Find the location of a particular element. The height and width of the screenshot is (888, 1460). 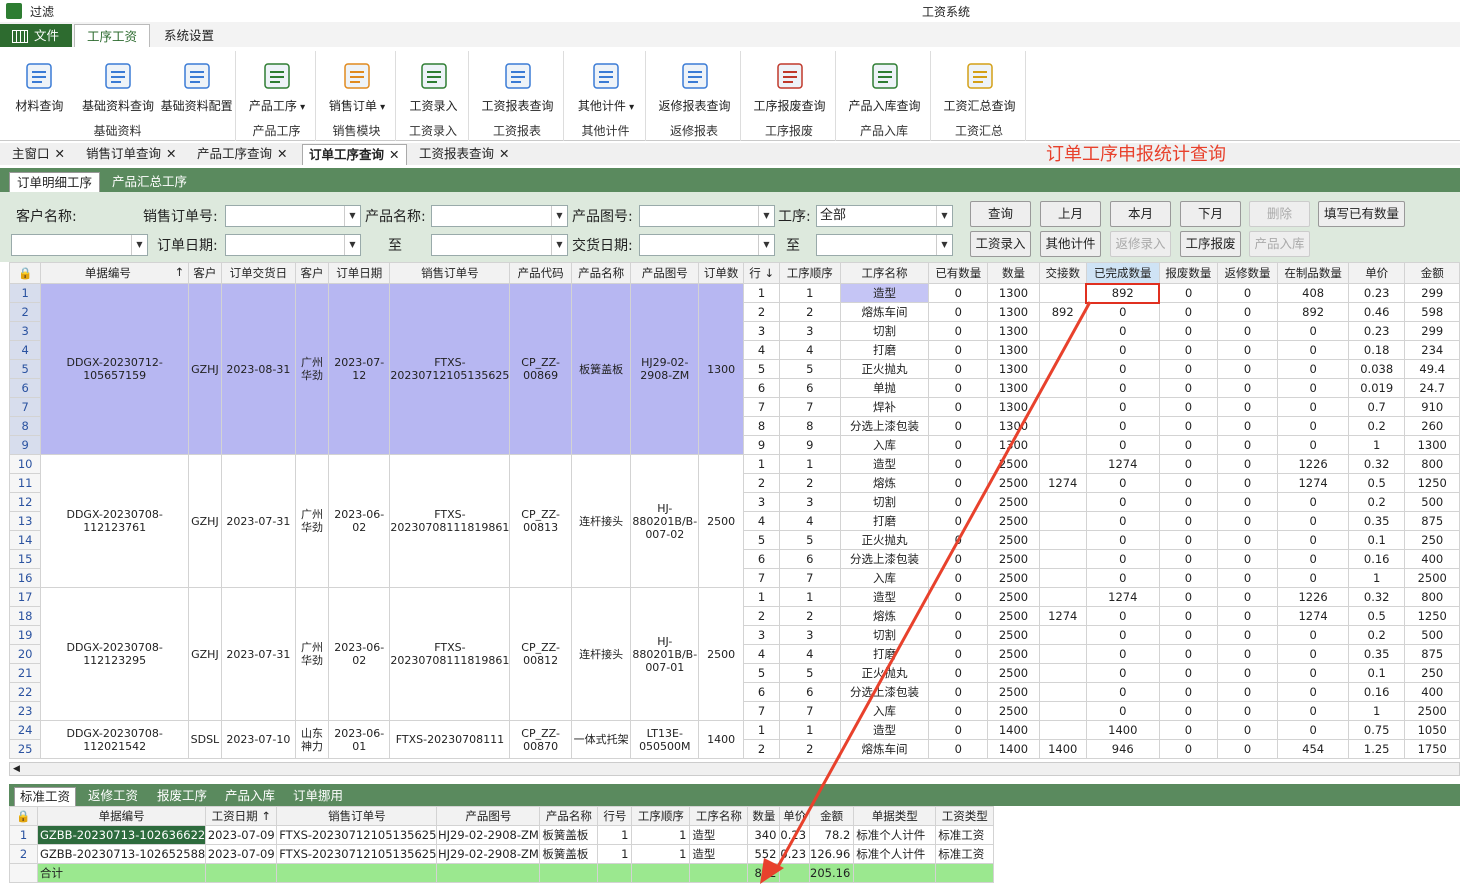

cell-process-name: 焊补 is located at coordinates (884, 407).